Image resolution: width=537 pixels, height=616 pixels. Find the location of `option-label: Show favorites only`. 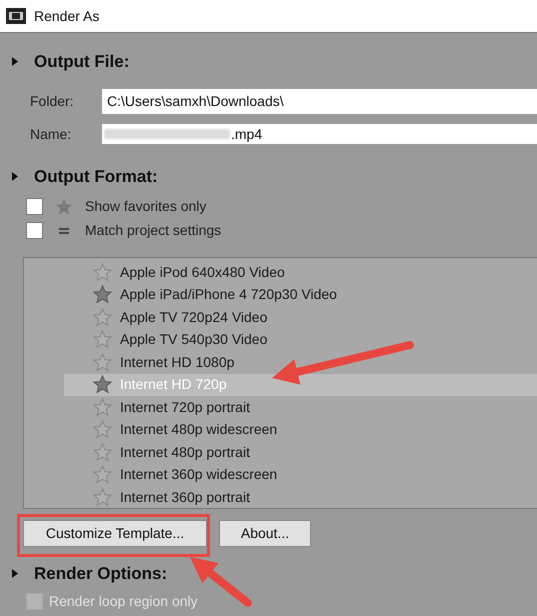

option-label: Show favorites only is located at coordinates (145, 206).